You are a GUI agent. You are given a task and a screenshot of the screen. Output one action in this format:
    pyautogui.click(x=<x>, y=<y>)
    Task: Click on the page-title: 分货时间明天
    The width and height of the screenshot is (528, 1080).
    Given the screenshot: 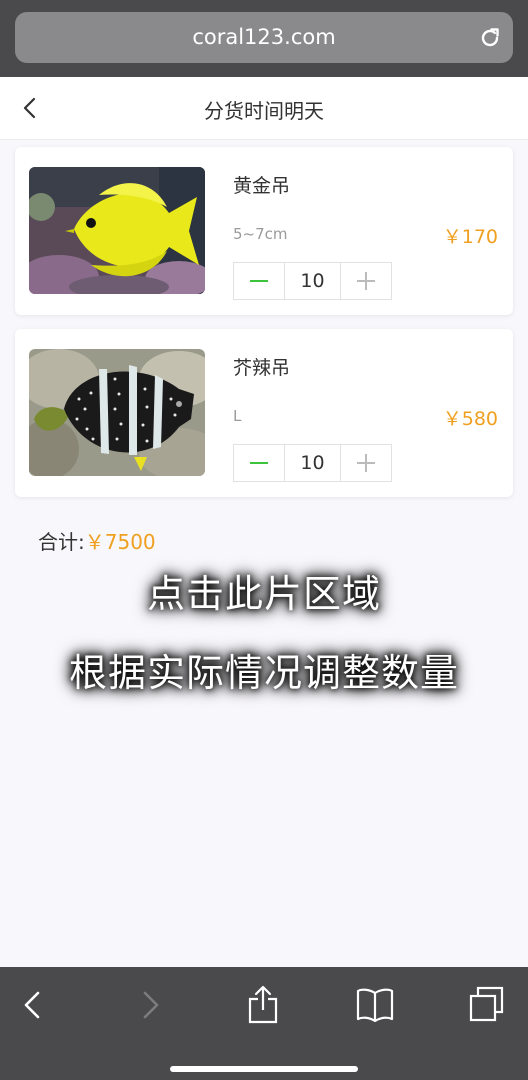 What is the action you would take?
    pyautogui.click(x=264, y=111)
    